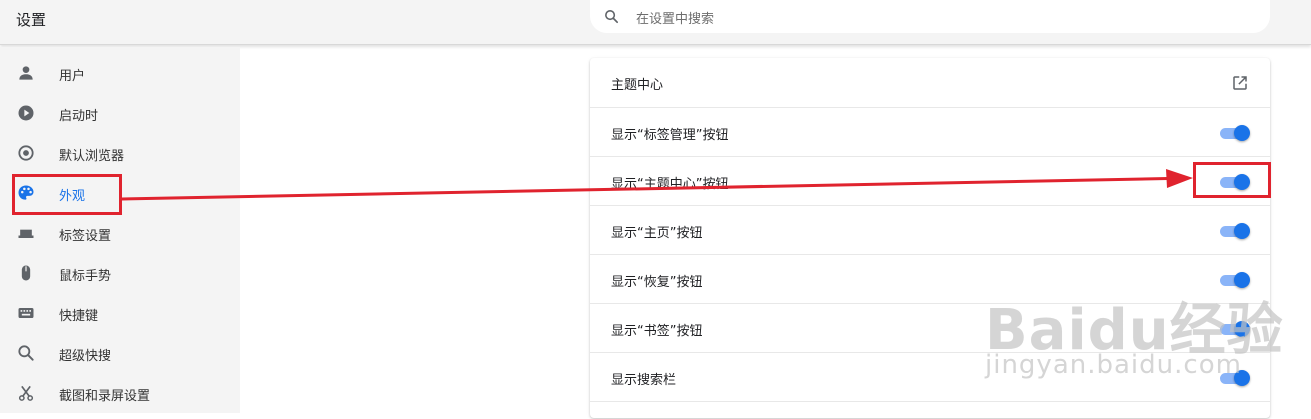  I want to click on annotation-arrow, so click(657, 185).